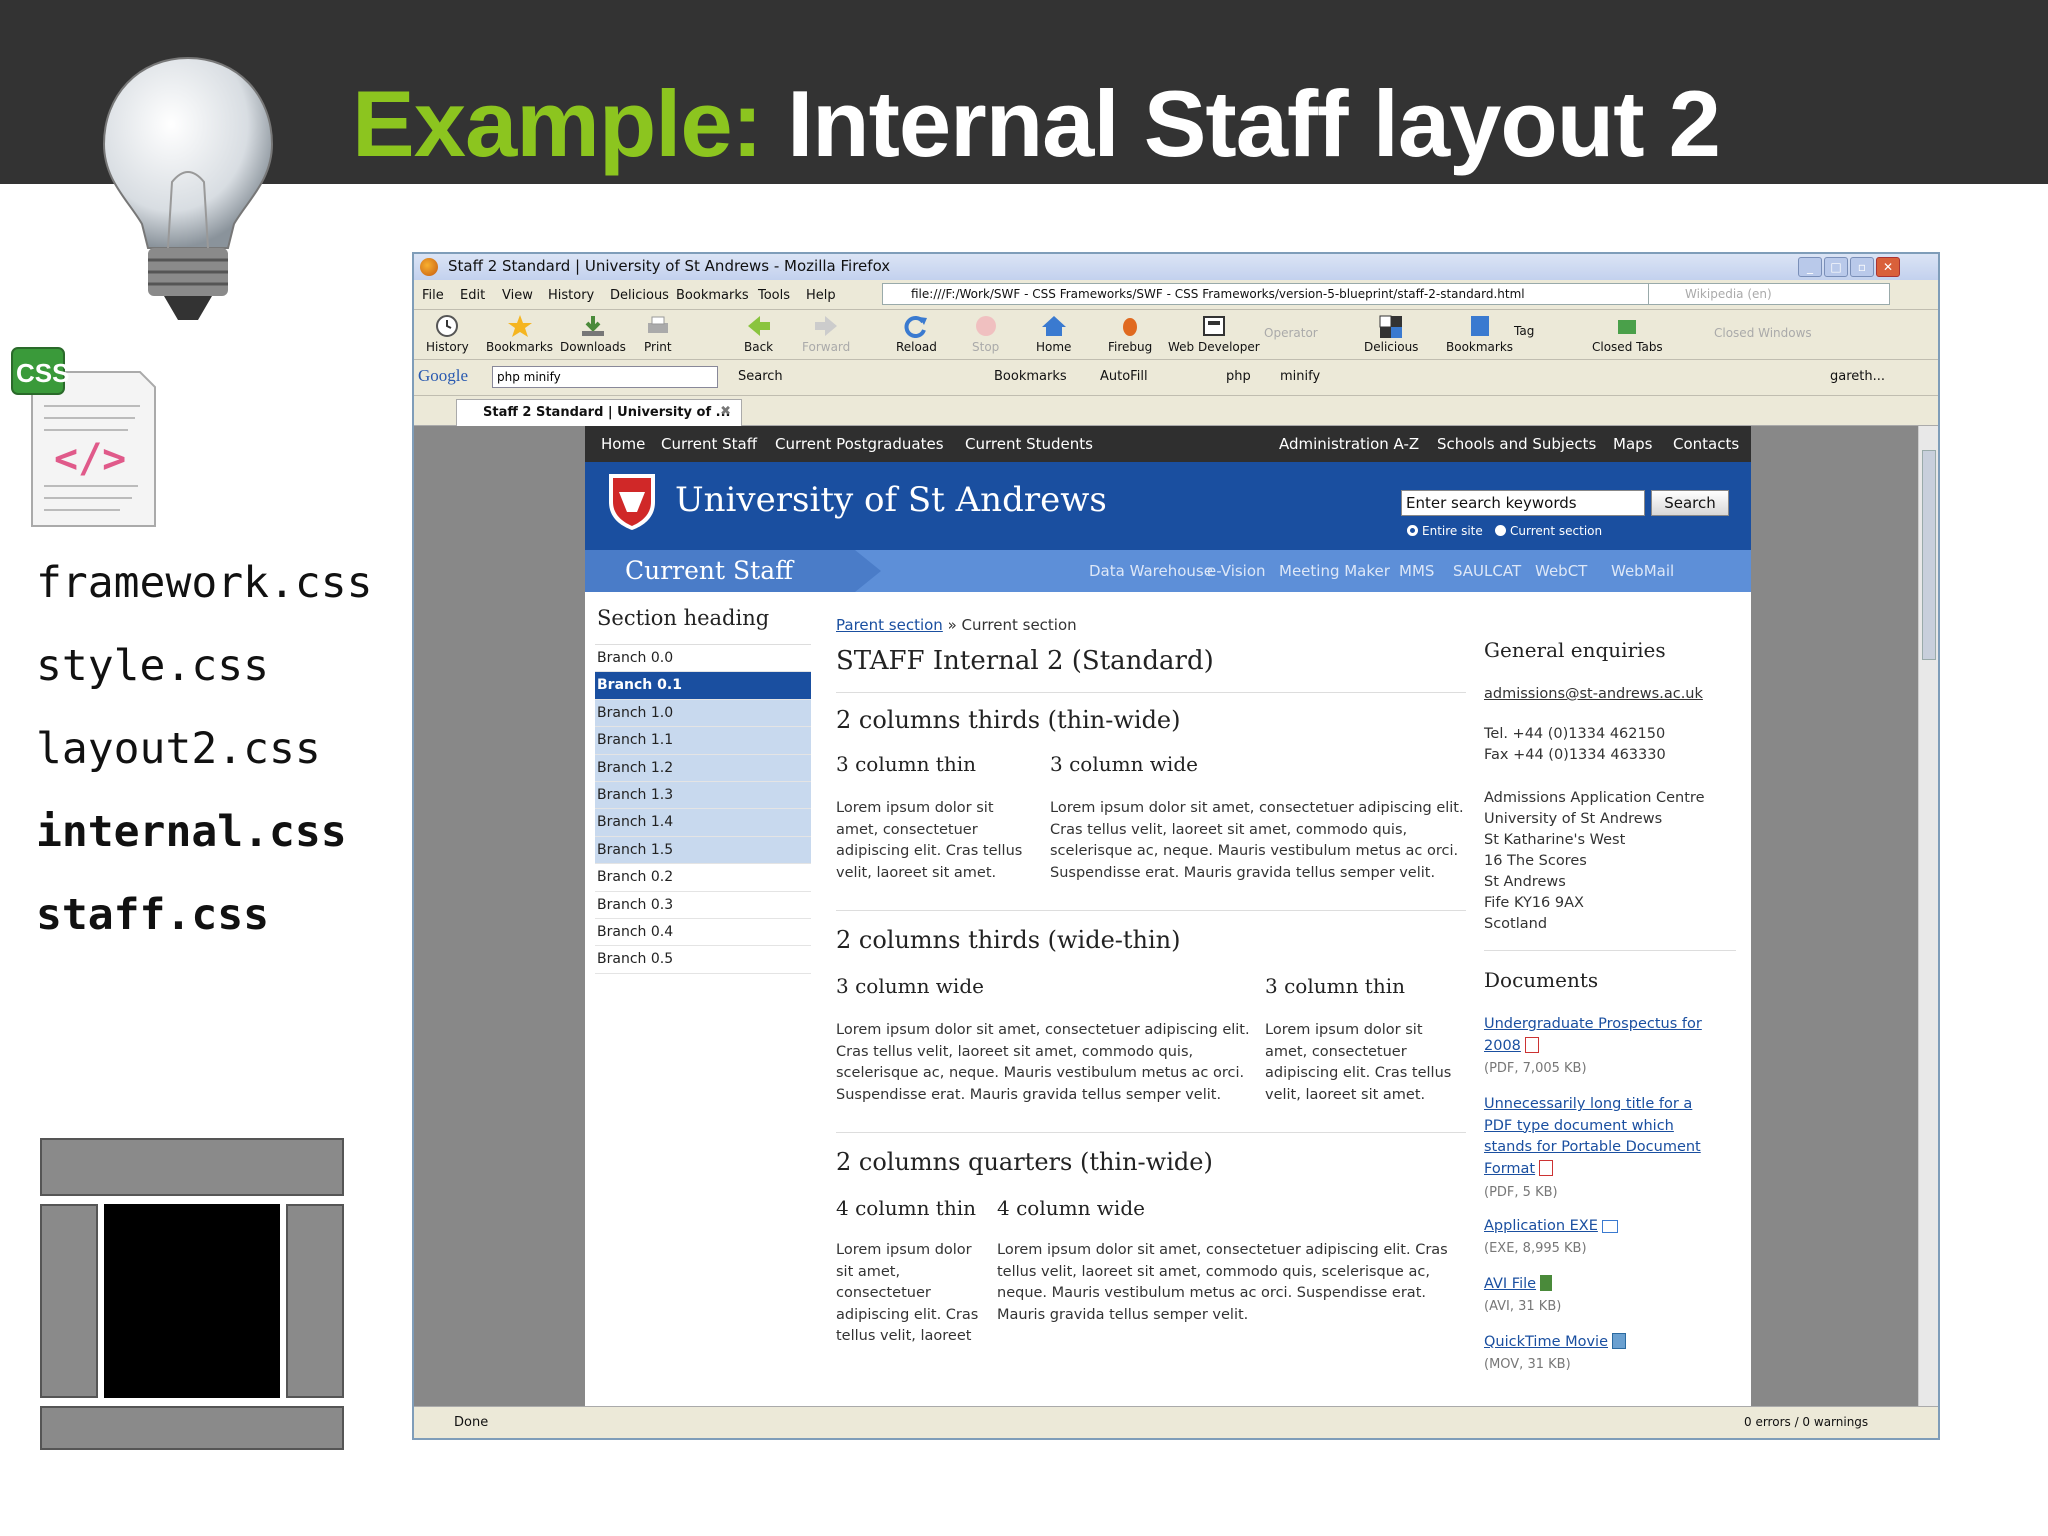 The width and height of the screenshot is (2048, 1536). What do you see at coordinates (1706, 444) in the screenshot?
I see `nav-contacts: Contacts` at bounding box center [1706, 444].